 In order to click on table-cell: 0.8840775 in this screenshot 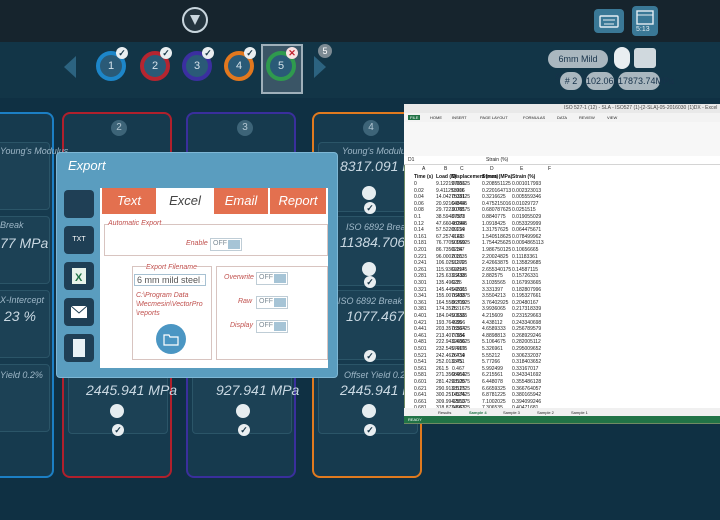, I will do `click(494, 217)`.